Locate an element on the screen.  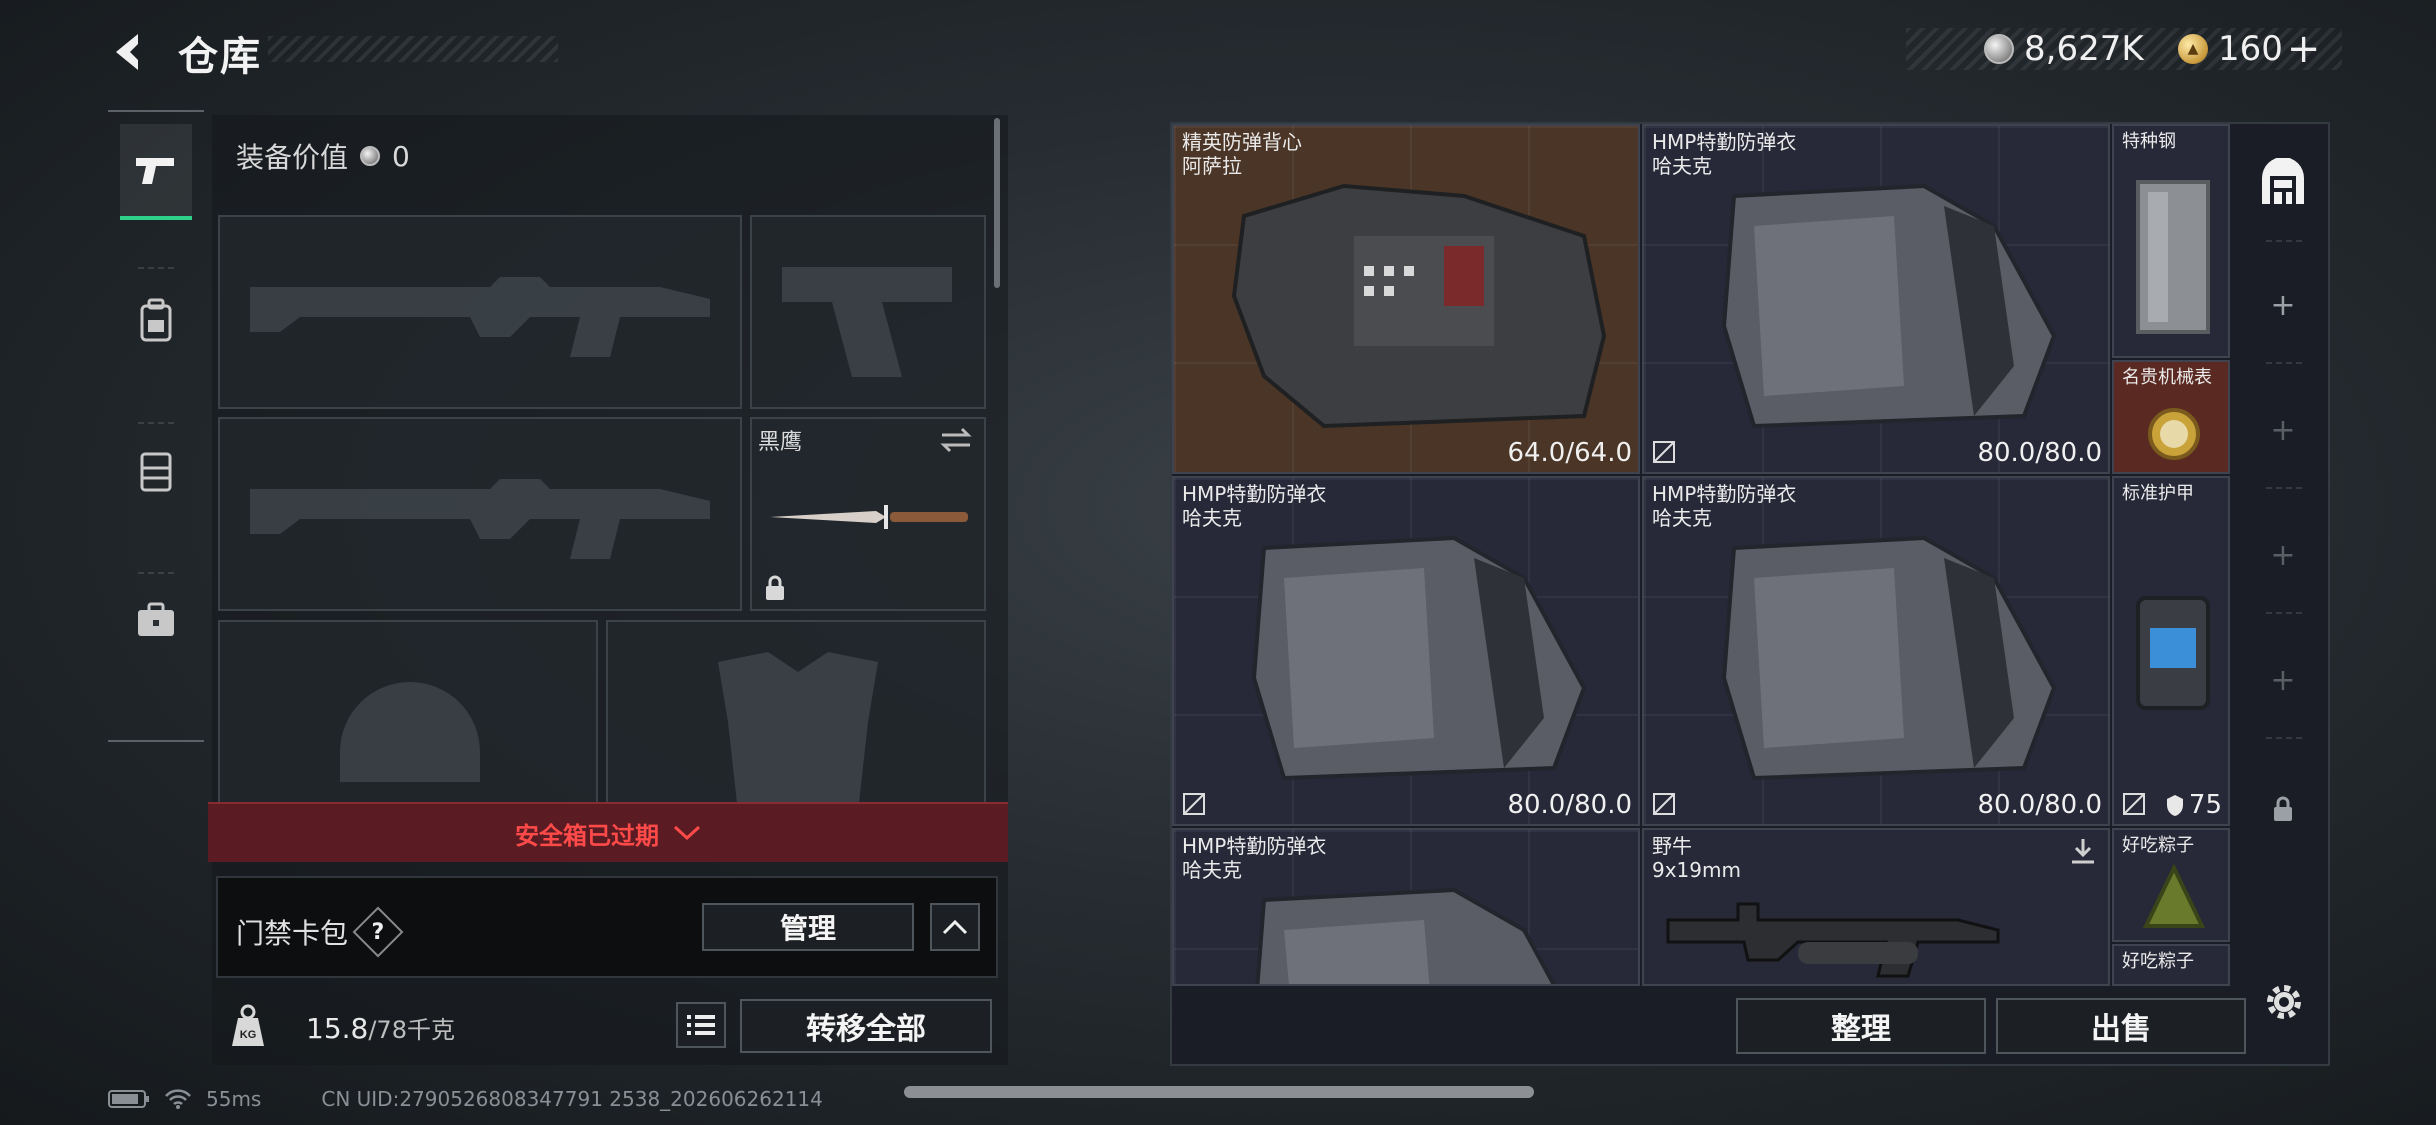
access-card-label: 门禁卡包 ? is located at coordinates (320, 932).